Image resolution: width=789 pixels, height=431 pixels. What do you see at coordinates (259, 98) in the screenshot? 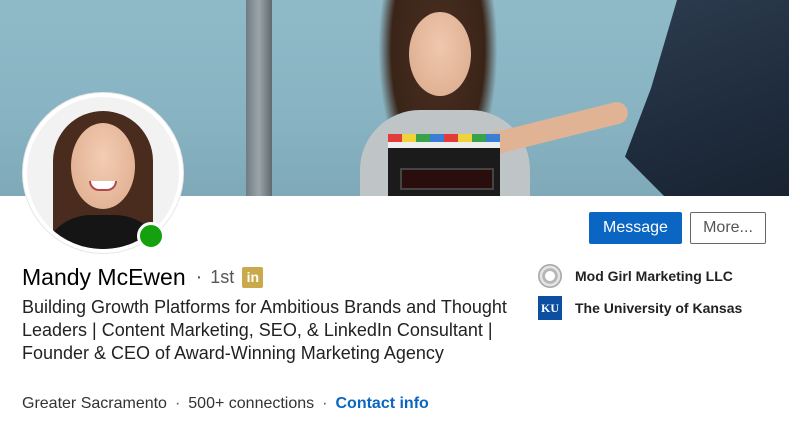
I see `banner-pillar` at bounding box center [259, 98].